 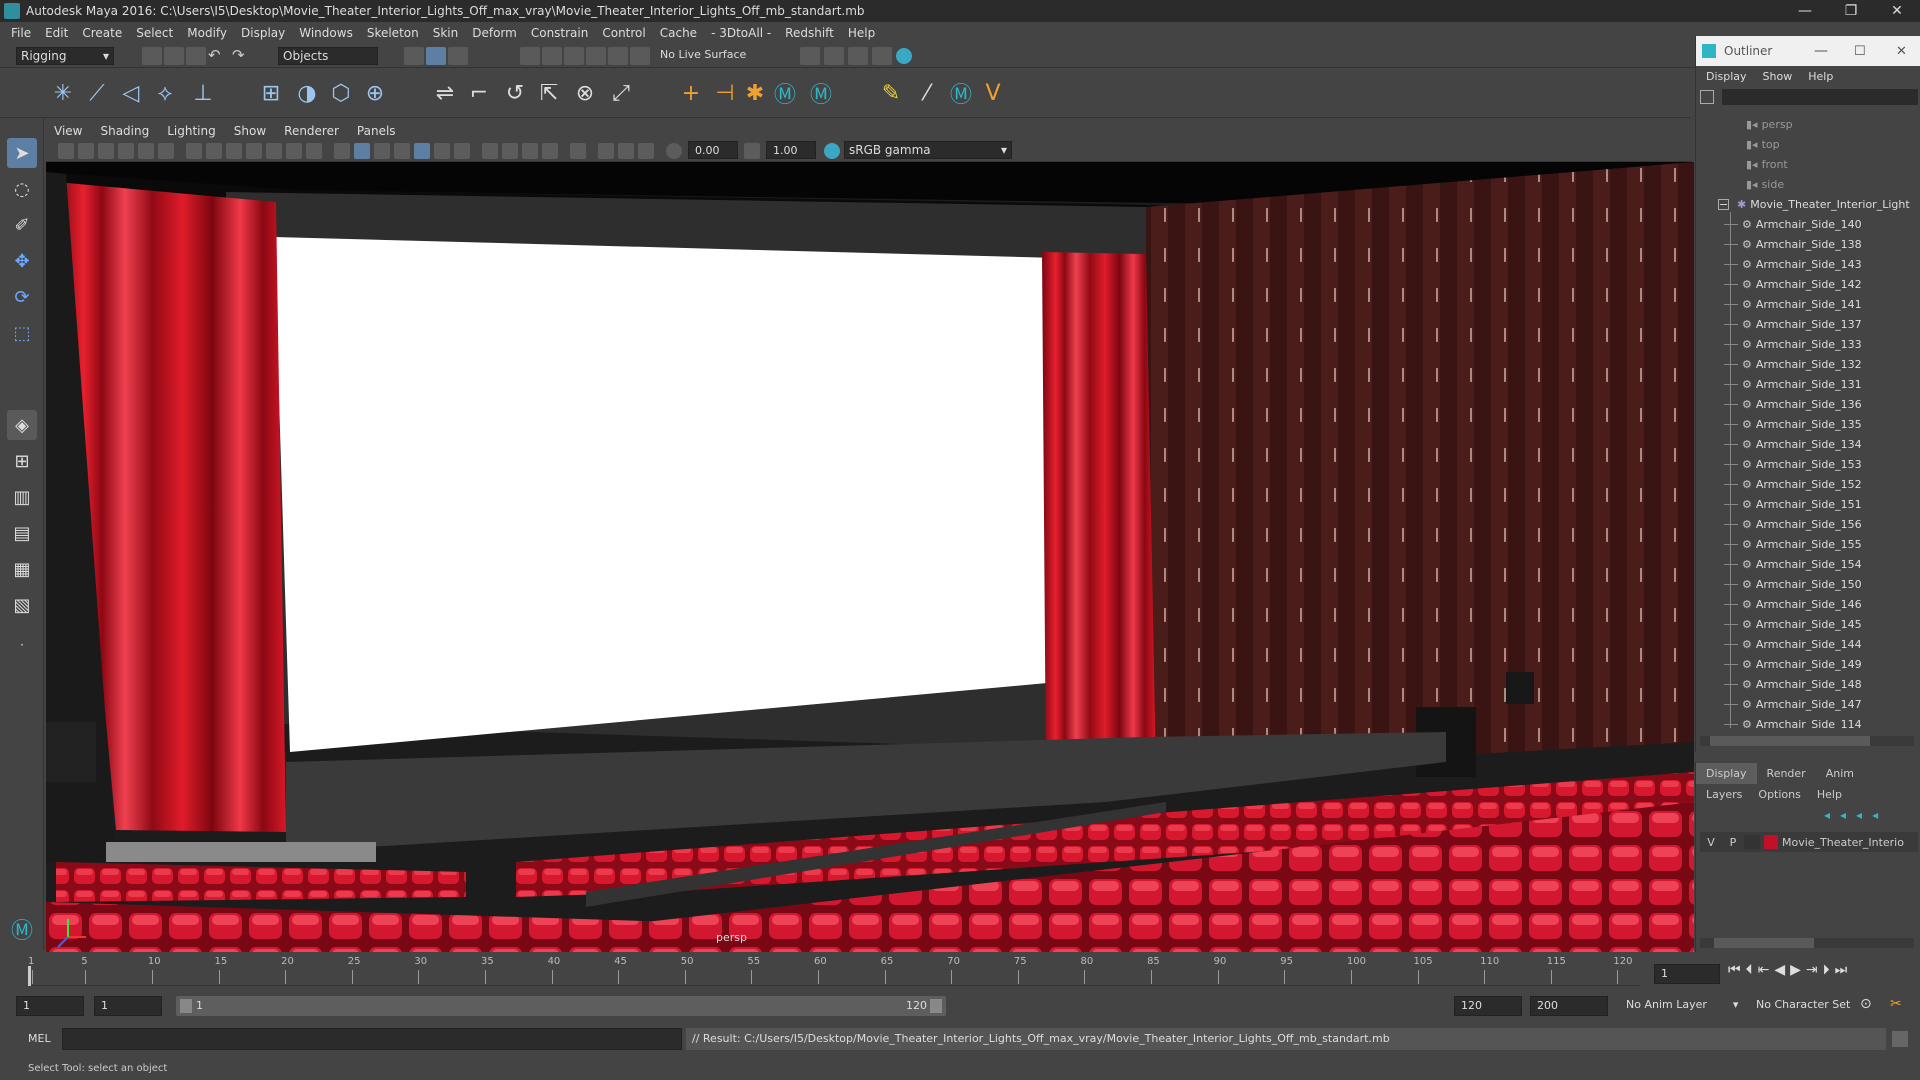 I want to click on select-tool-icon: ➤, so click(x=22, y=153).